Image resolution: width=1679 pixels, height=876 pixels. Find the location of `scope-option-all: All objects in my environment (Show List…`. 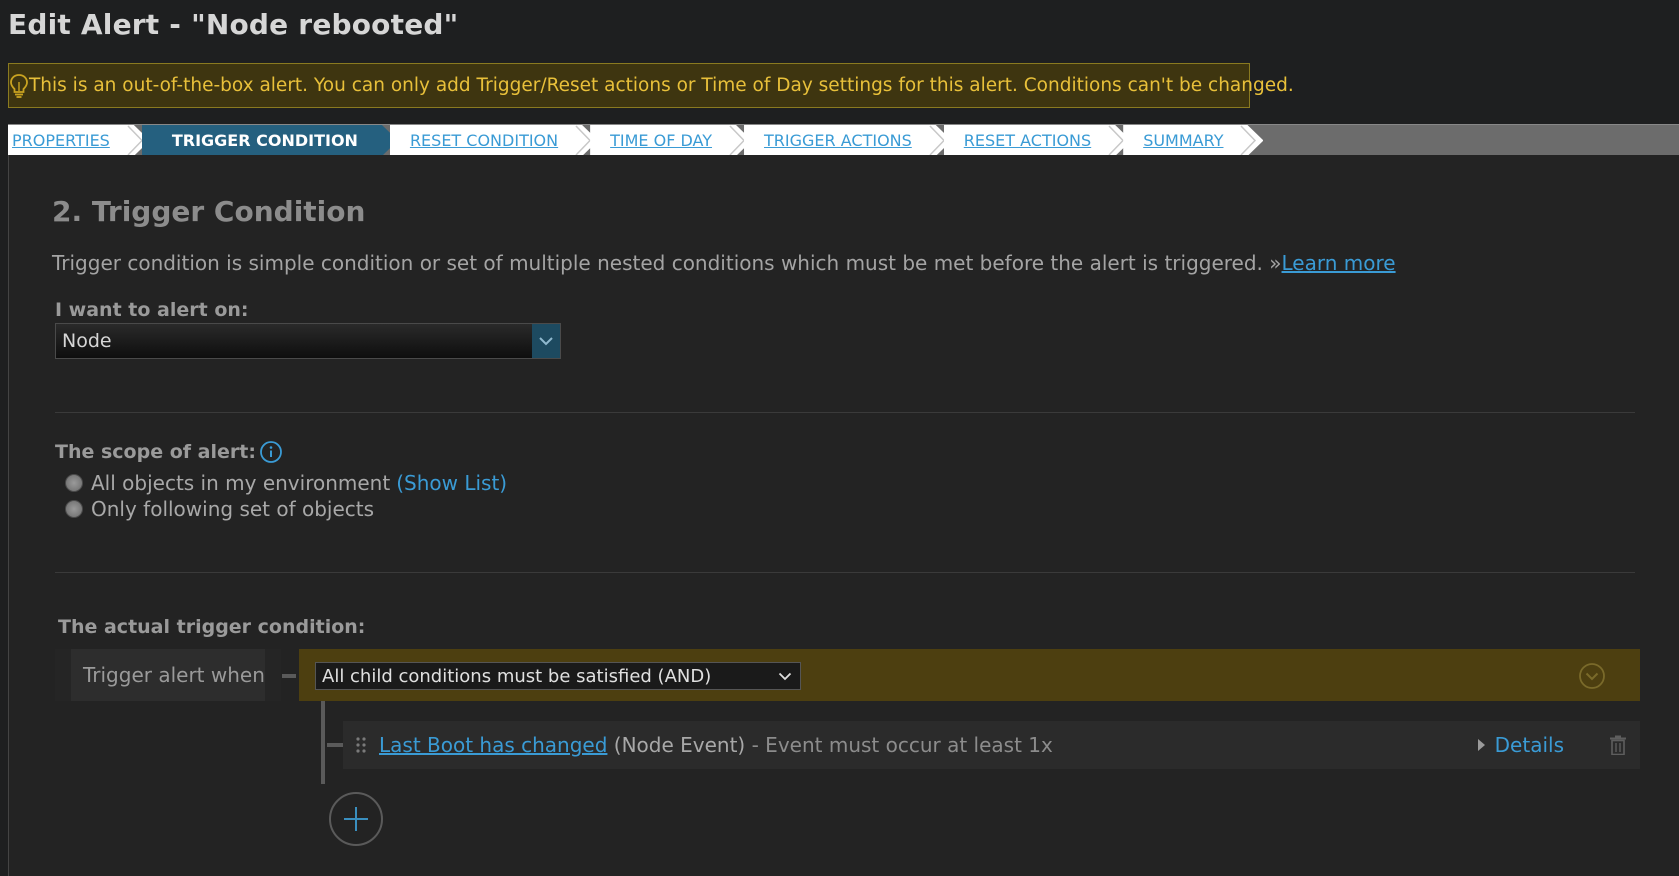

scope-option-all: All objects in my environment (Show List… is located at coordinates (281, 483).